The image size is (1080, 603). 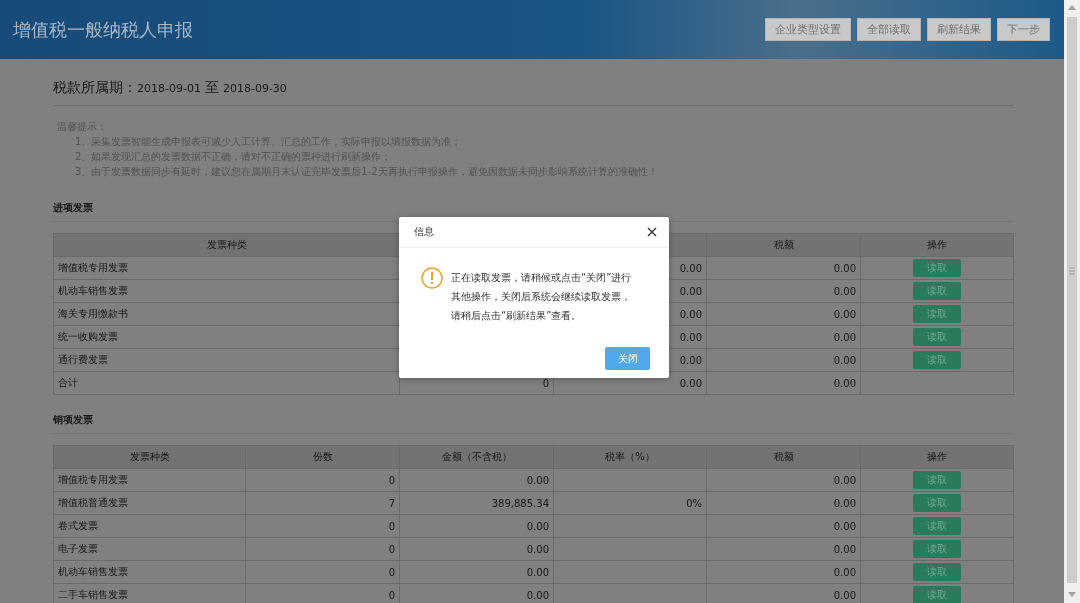 What do you see at coordinates (424, 232) in the screenshot?
I see `dialog-title: 信息` at bounding box center [424, 232].